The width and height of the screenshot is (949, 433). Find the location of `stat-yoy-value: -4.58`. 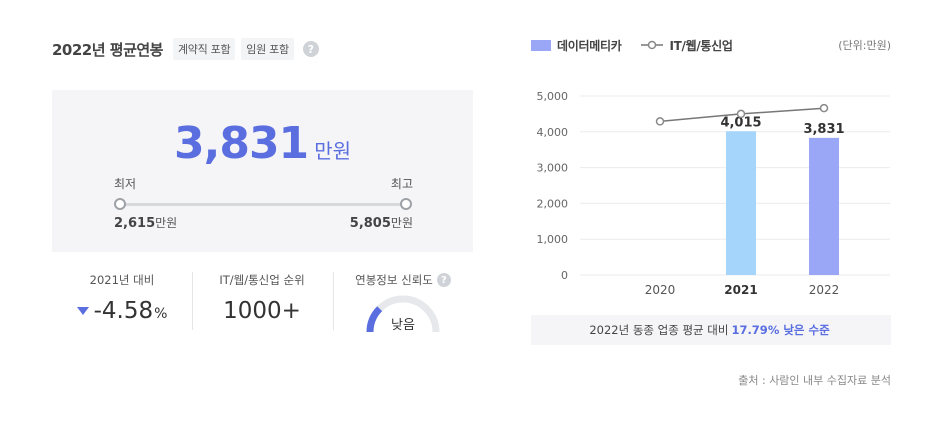

stat-yoy-value: -4.58 is located at coordinates (123, 311).